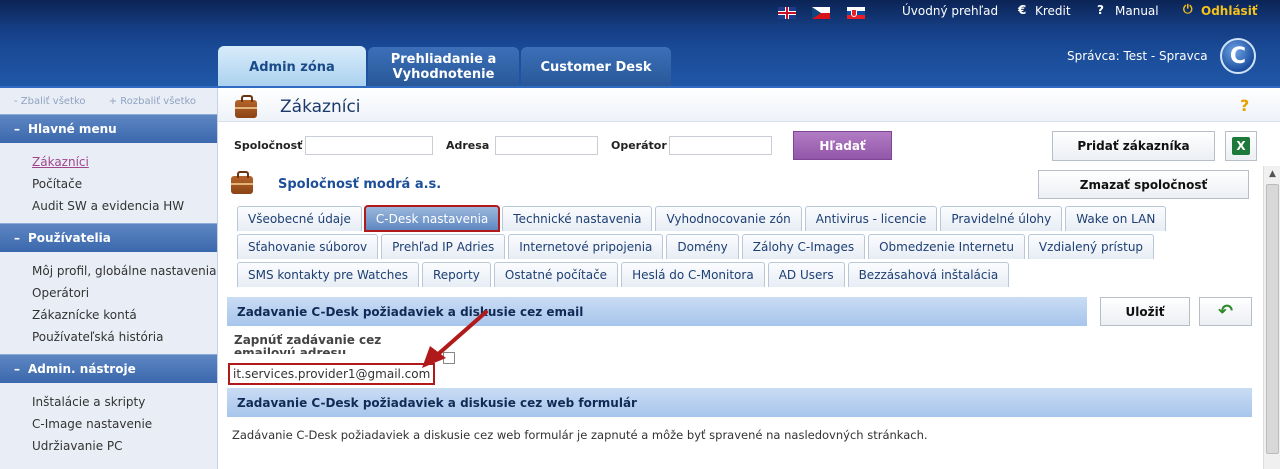 Image resolution: width=1280 pixels, height=469 pixels. What do you see at coordinates (124, 271) in the screenshot?
I see `sidebar-item-profile: Môj profil, globálne nastavenia` at bounding box center [124, 271].